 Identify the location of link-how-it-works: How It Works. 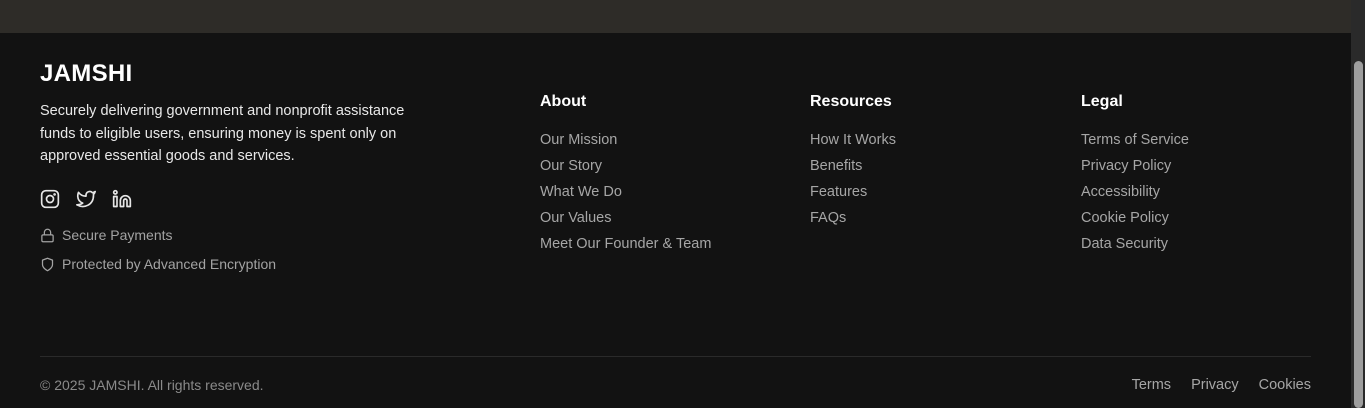
(853, 140).